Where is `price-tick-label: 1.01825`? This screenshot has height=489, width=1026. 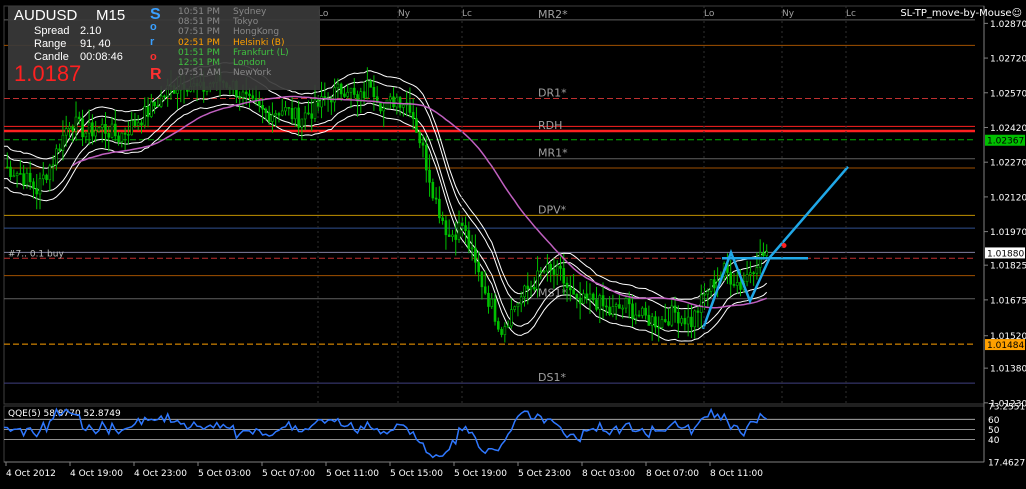 price-tick-label: 1.01825 is located at coordinates (1008, 267).